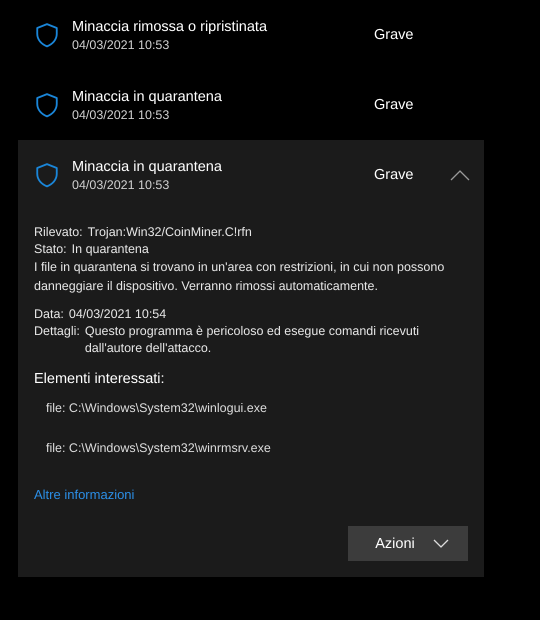  I want to click on field-label: Data:, so click(49, 314).